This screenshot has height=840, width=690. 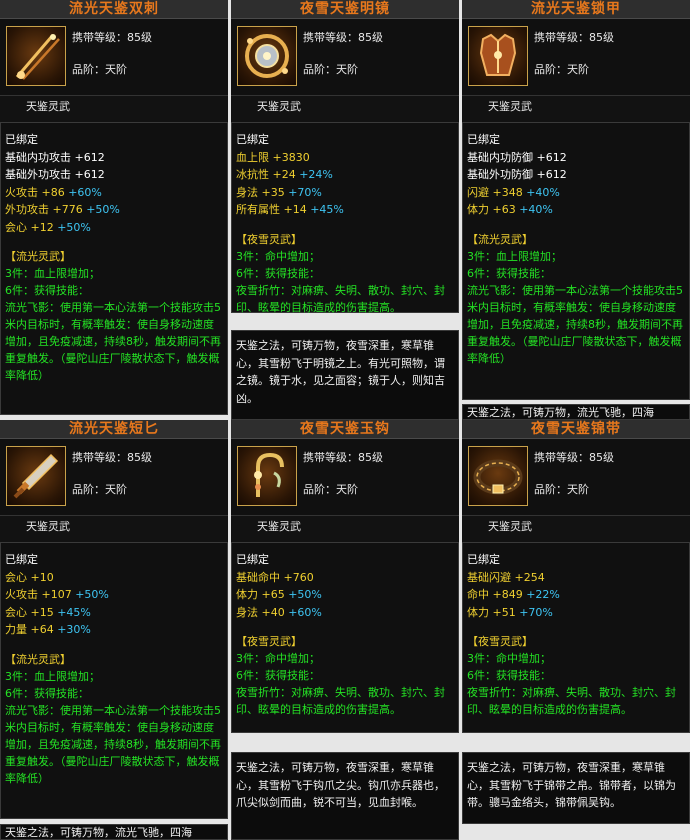 I want to click on dagger-icon, so click(x=36, y=476).